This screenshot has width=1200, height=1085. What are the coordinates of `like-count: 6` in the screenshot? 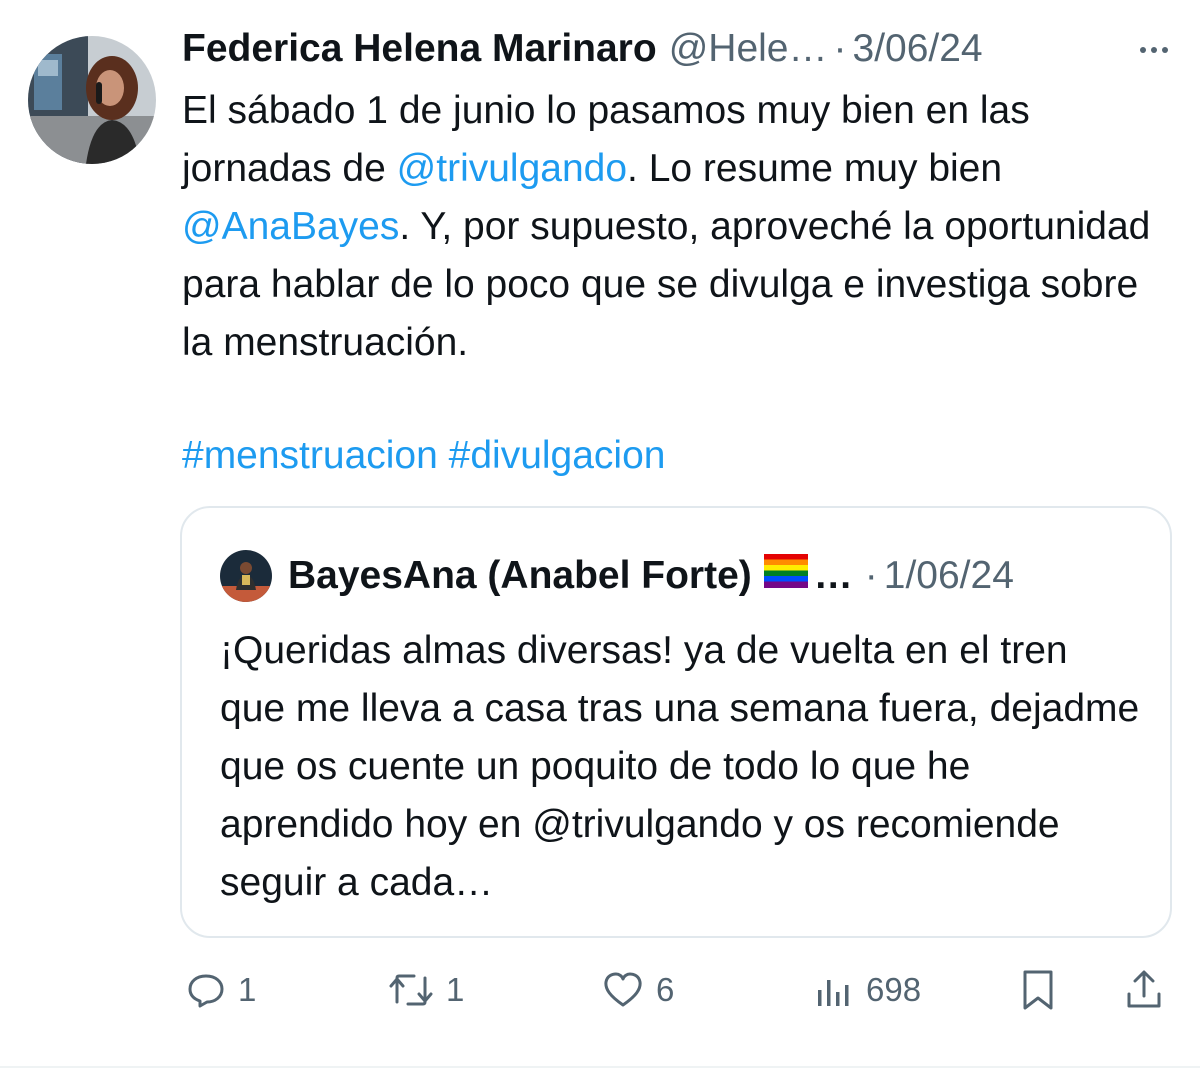 It's located at (665, 989).